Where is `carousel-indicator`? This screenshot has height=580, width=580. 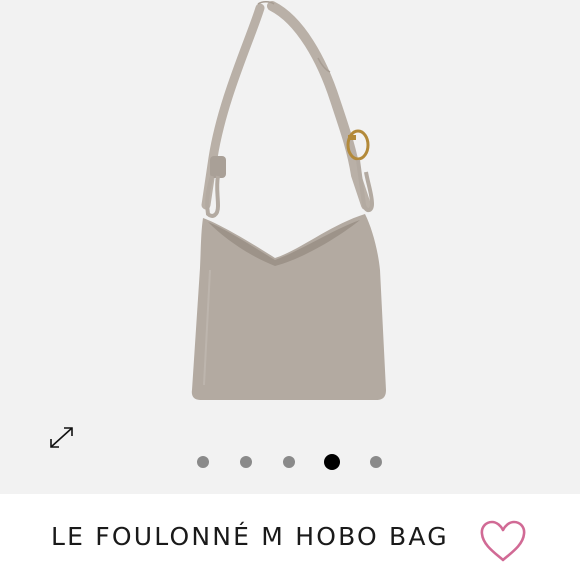
carousel-indicator is located at coordinates (290, 462).